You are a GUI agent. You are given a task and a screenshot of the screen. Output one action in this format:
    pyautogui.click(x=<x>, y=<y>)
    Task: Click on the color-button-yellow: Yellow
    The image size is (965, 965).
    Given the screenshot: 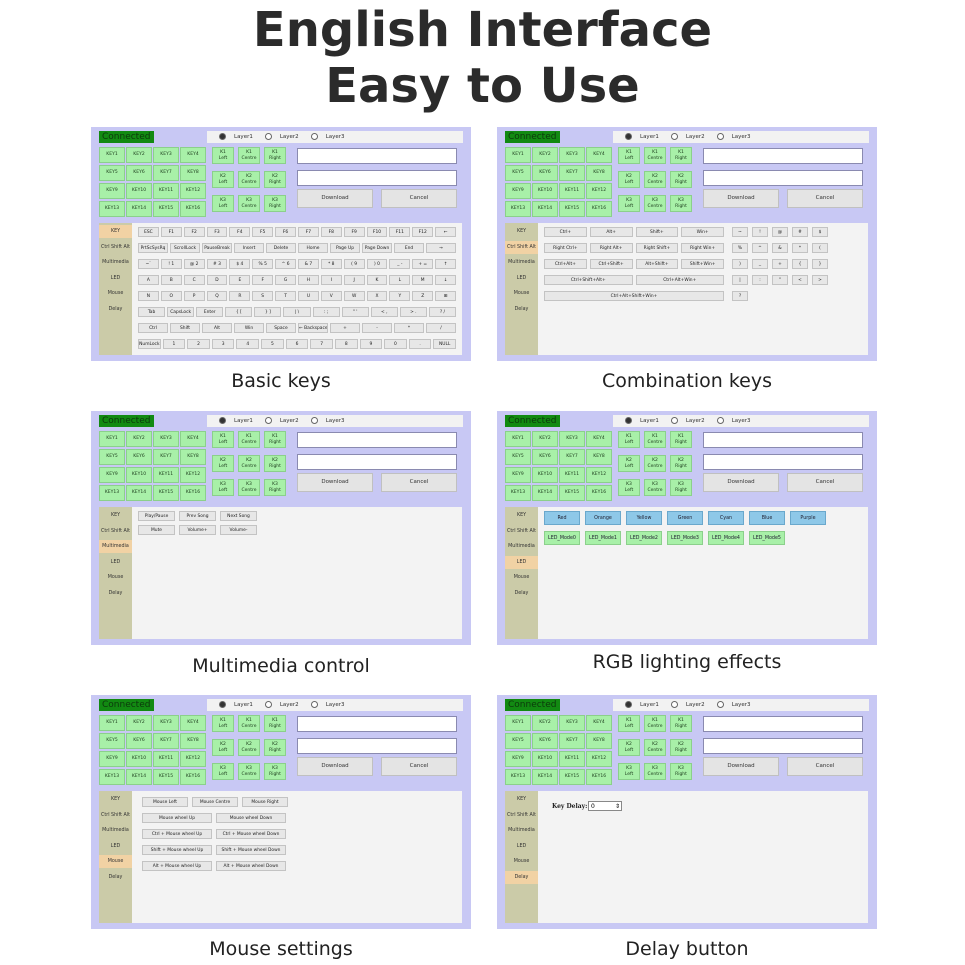 What is the action you would take?
    pyautogui.click(x=644, y=518)
    